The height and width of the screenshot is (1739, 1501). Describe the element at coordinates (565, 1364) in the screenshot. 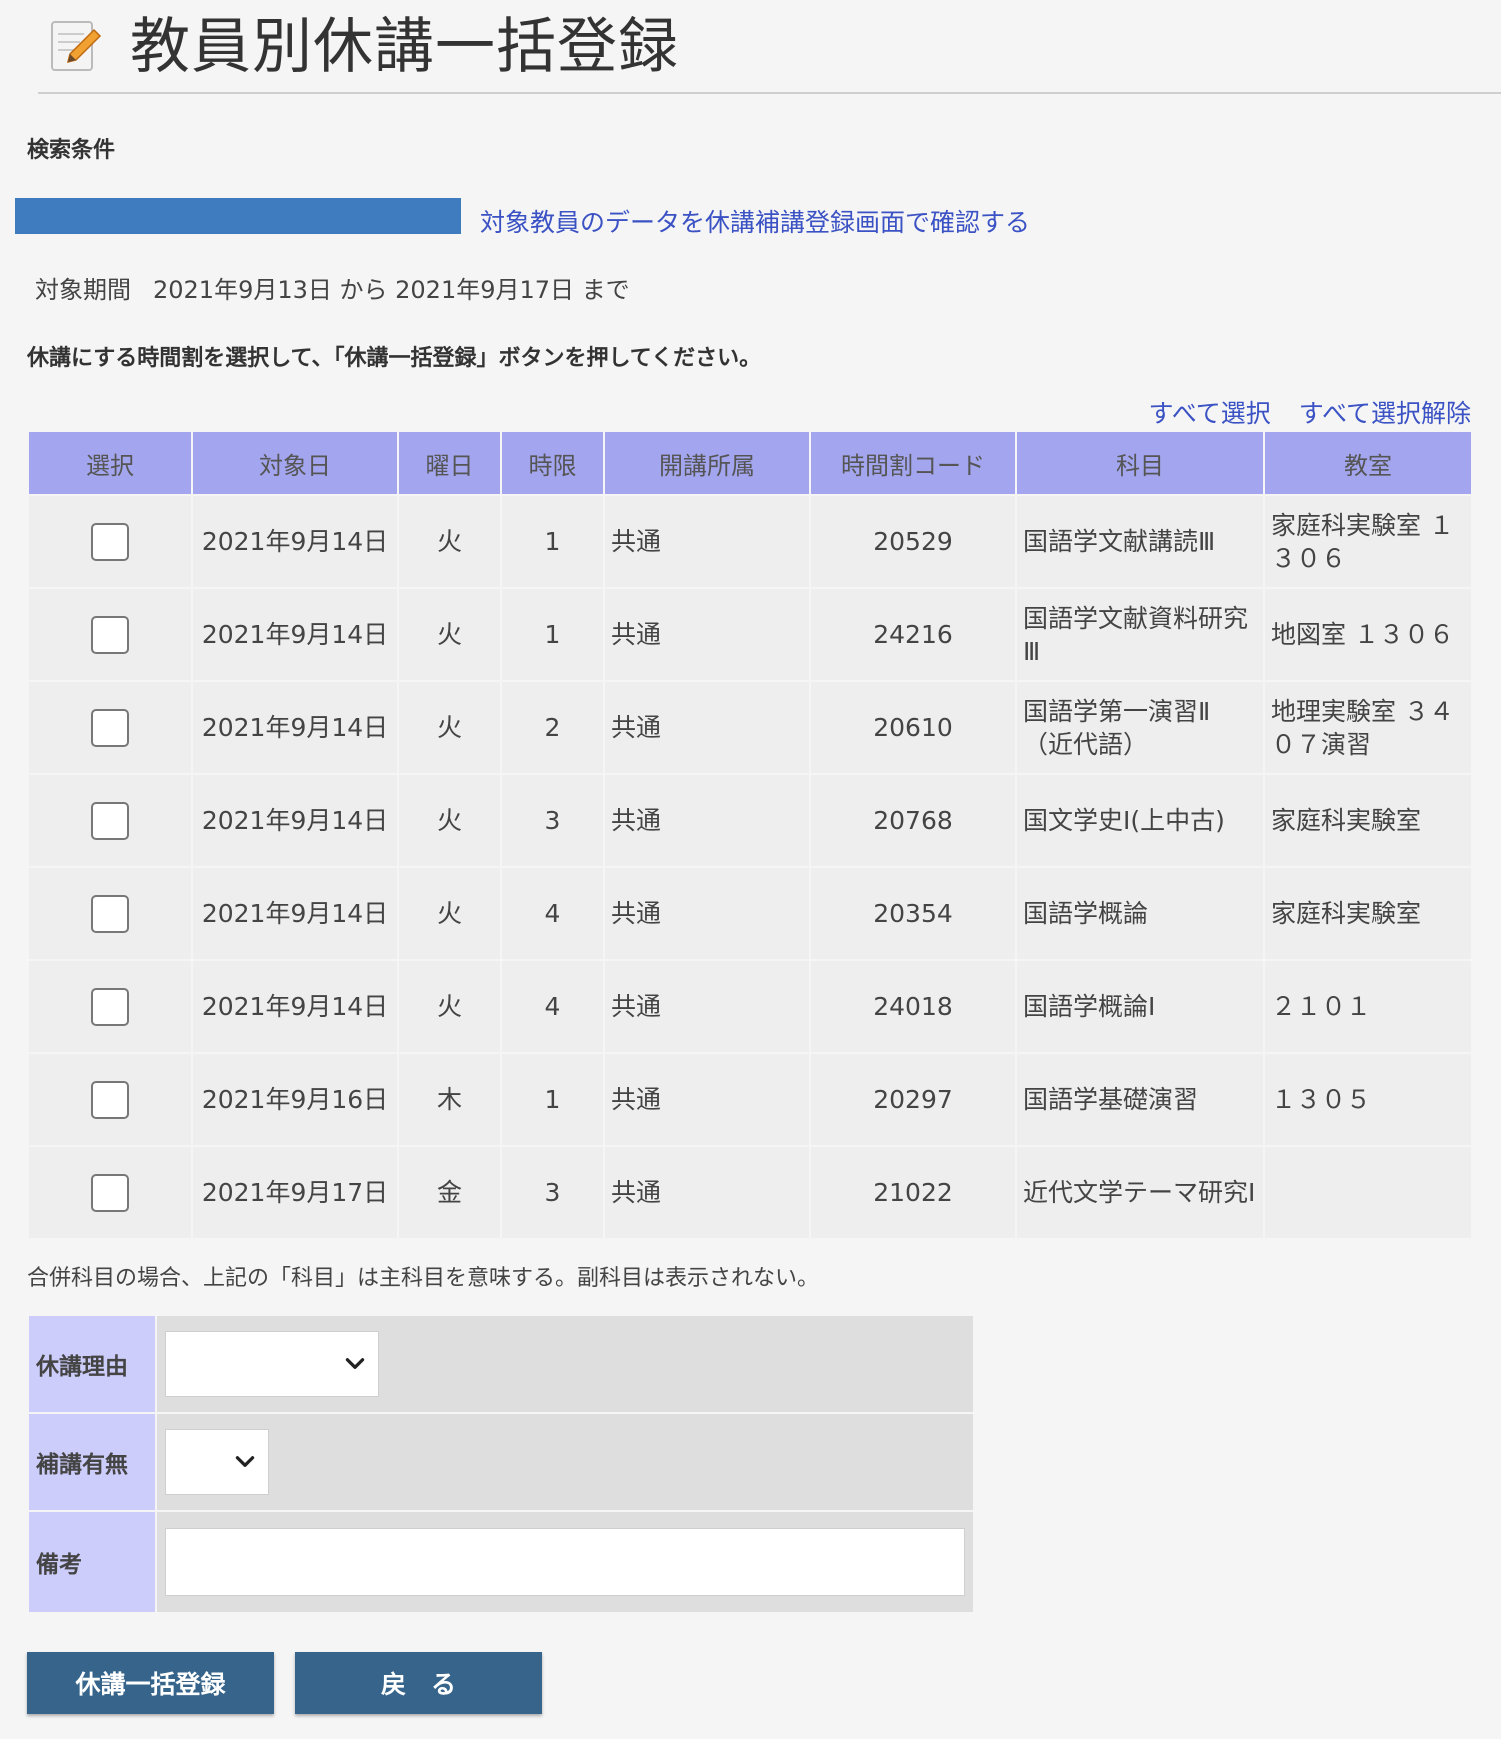

I see `reason-cell` at that location.